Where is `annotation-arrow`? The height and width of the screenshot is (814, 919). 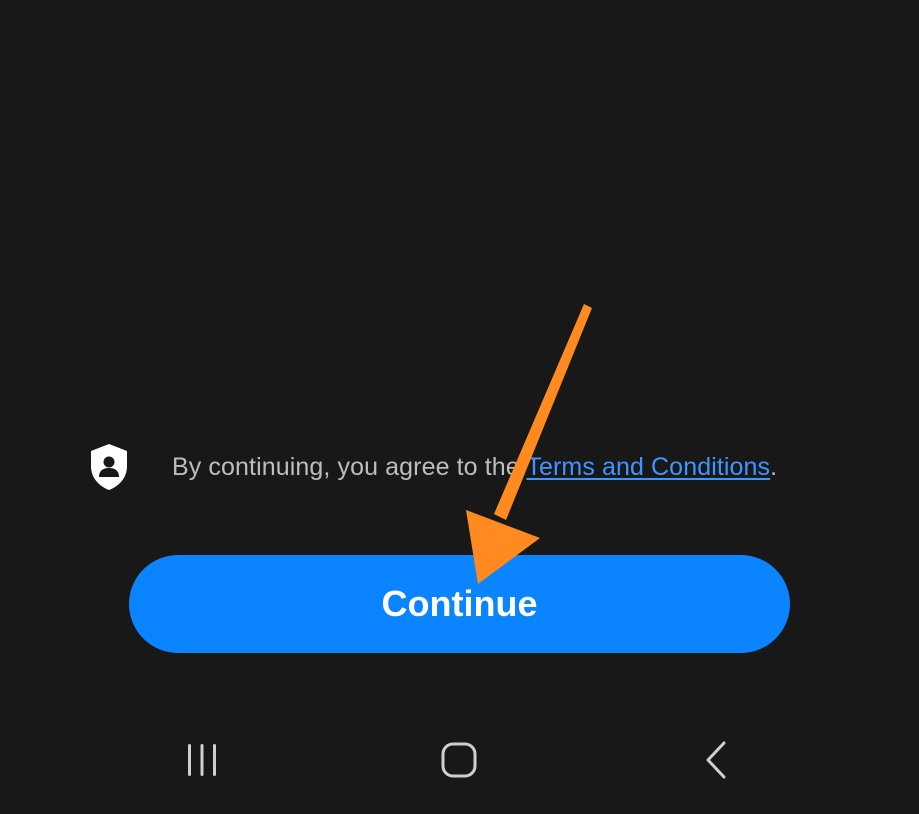 annotation-arrow is located at coordinates (529, 444).